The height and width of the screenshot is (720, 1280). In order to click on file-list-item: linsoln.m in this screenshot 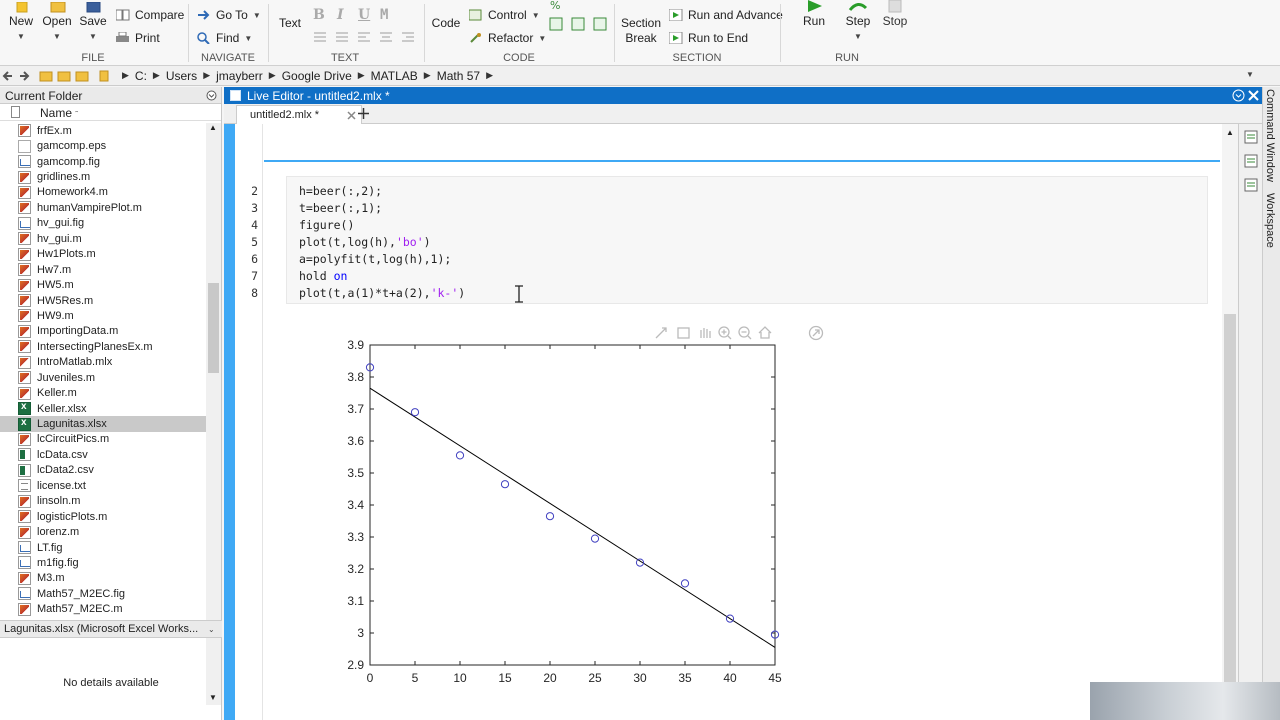, I will do `click(103, 501)`.